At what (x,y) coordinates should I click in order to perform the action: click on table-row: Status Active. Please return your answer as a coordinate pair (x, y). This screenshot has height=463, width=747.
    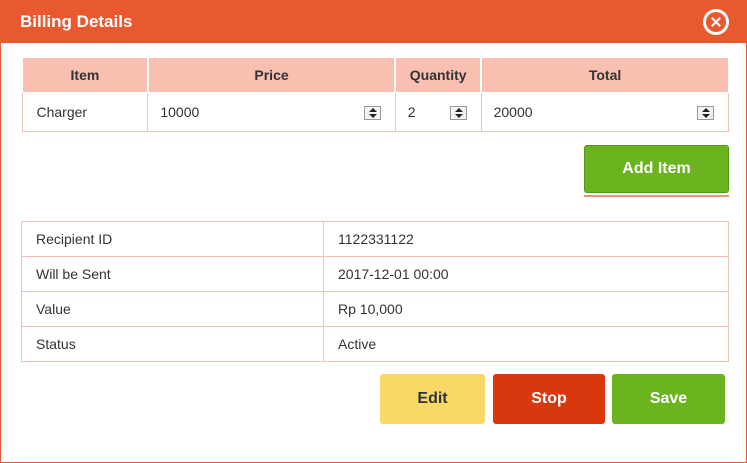
    Looking at the image, I should click on (375, 344).